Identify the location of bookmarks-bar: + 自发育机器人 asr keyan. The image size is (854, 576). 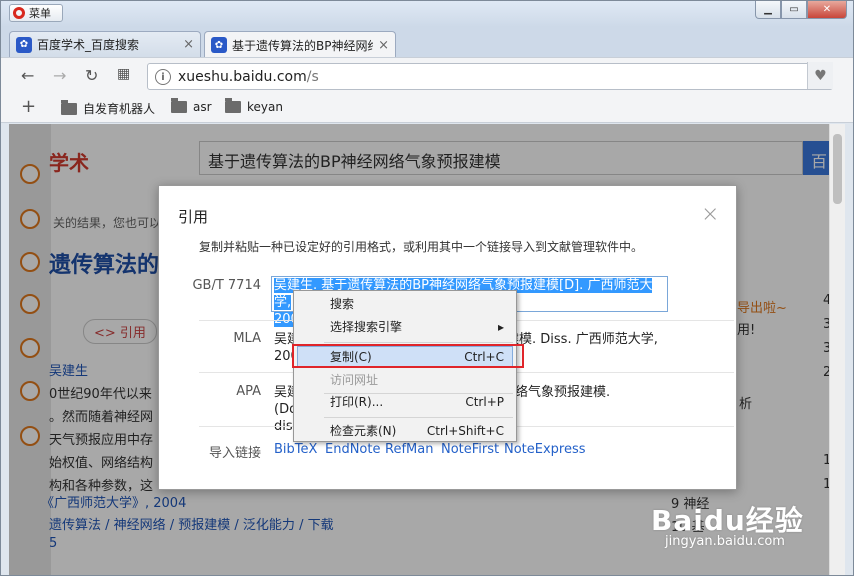
(427, 108).